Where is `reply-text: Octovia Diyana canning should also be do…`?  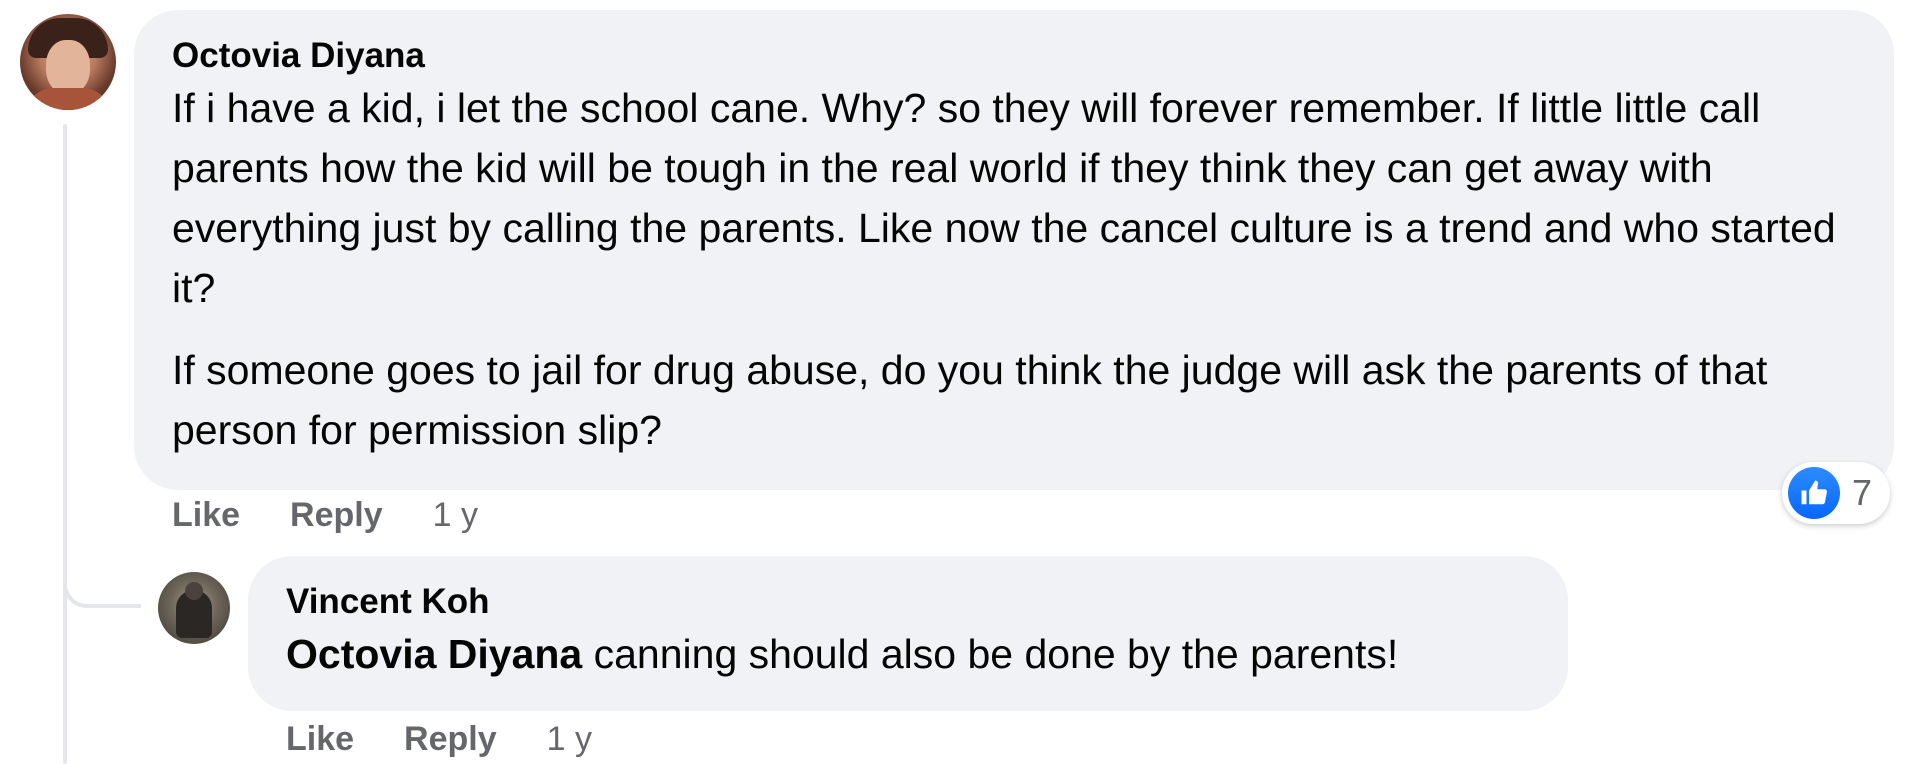
reply-text: Octovia Diyana canning should also be do… is located at coordinates (909, 654).